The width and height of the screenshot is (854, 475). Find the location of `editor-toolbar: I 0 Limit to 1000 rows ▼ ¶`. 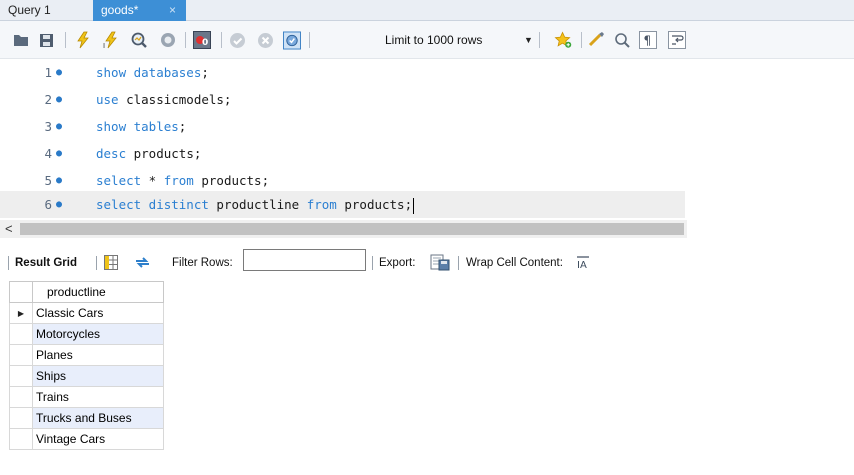

editor-toolbar: I 0 Limit to 1000 rows ▼ ¶ is located at coordinates (427, 40).